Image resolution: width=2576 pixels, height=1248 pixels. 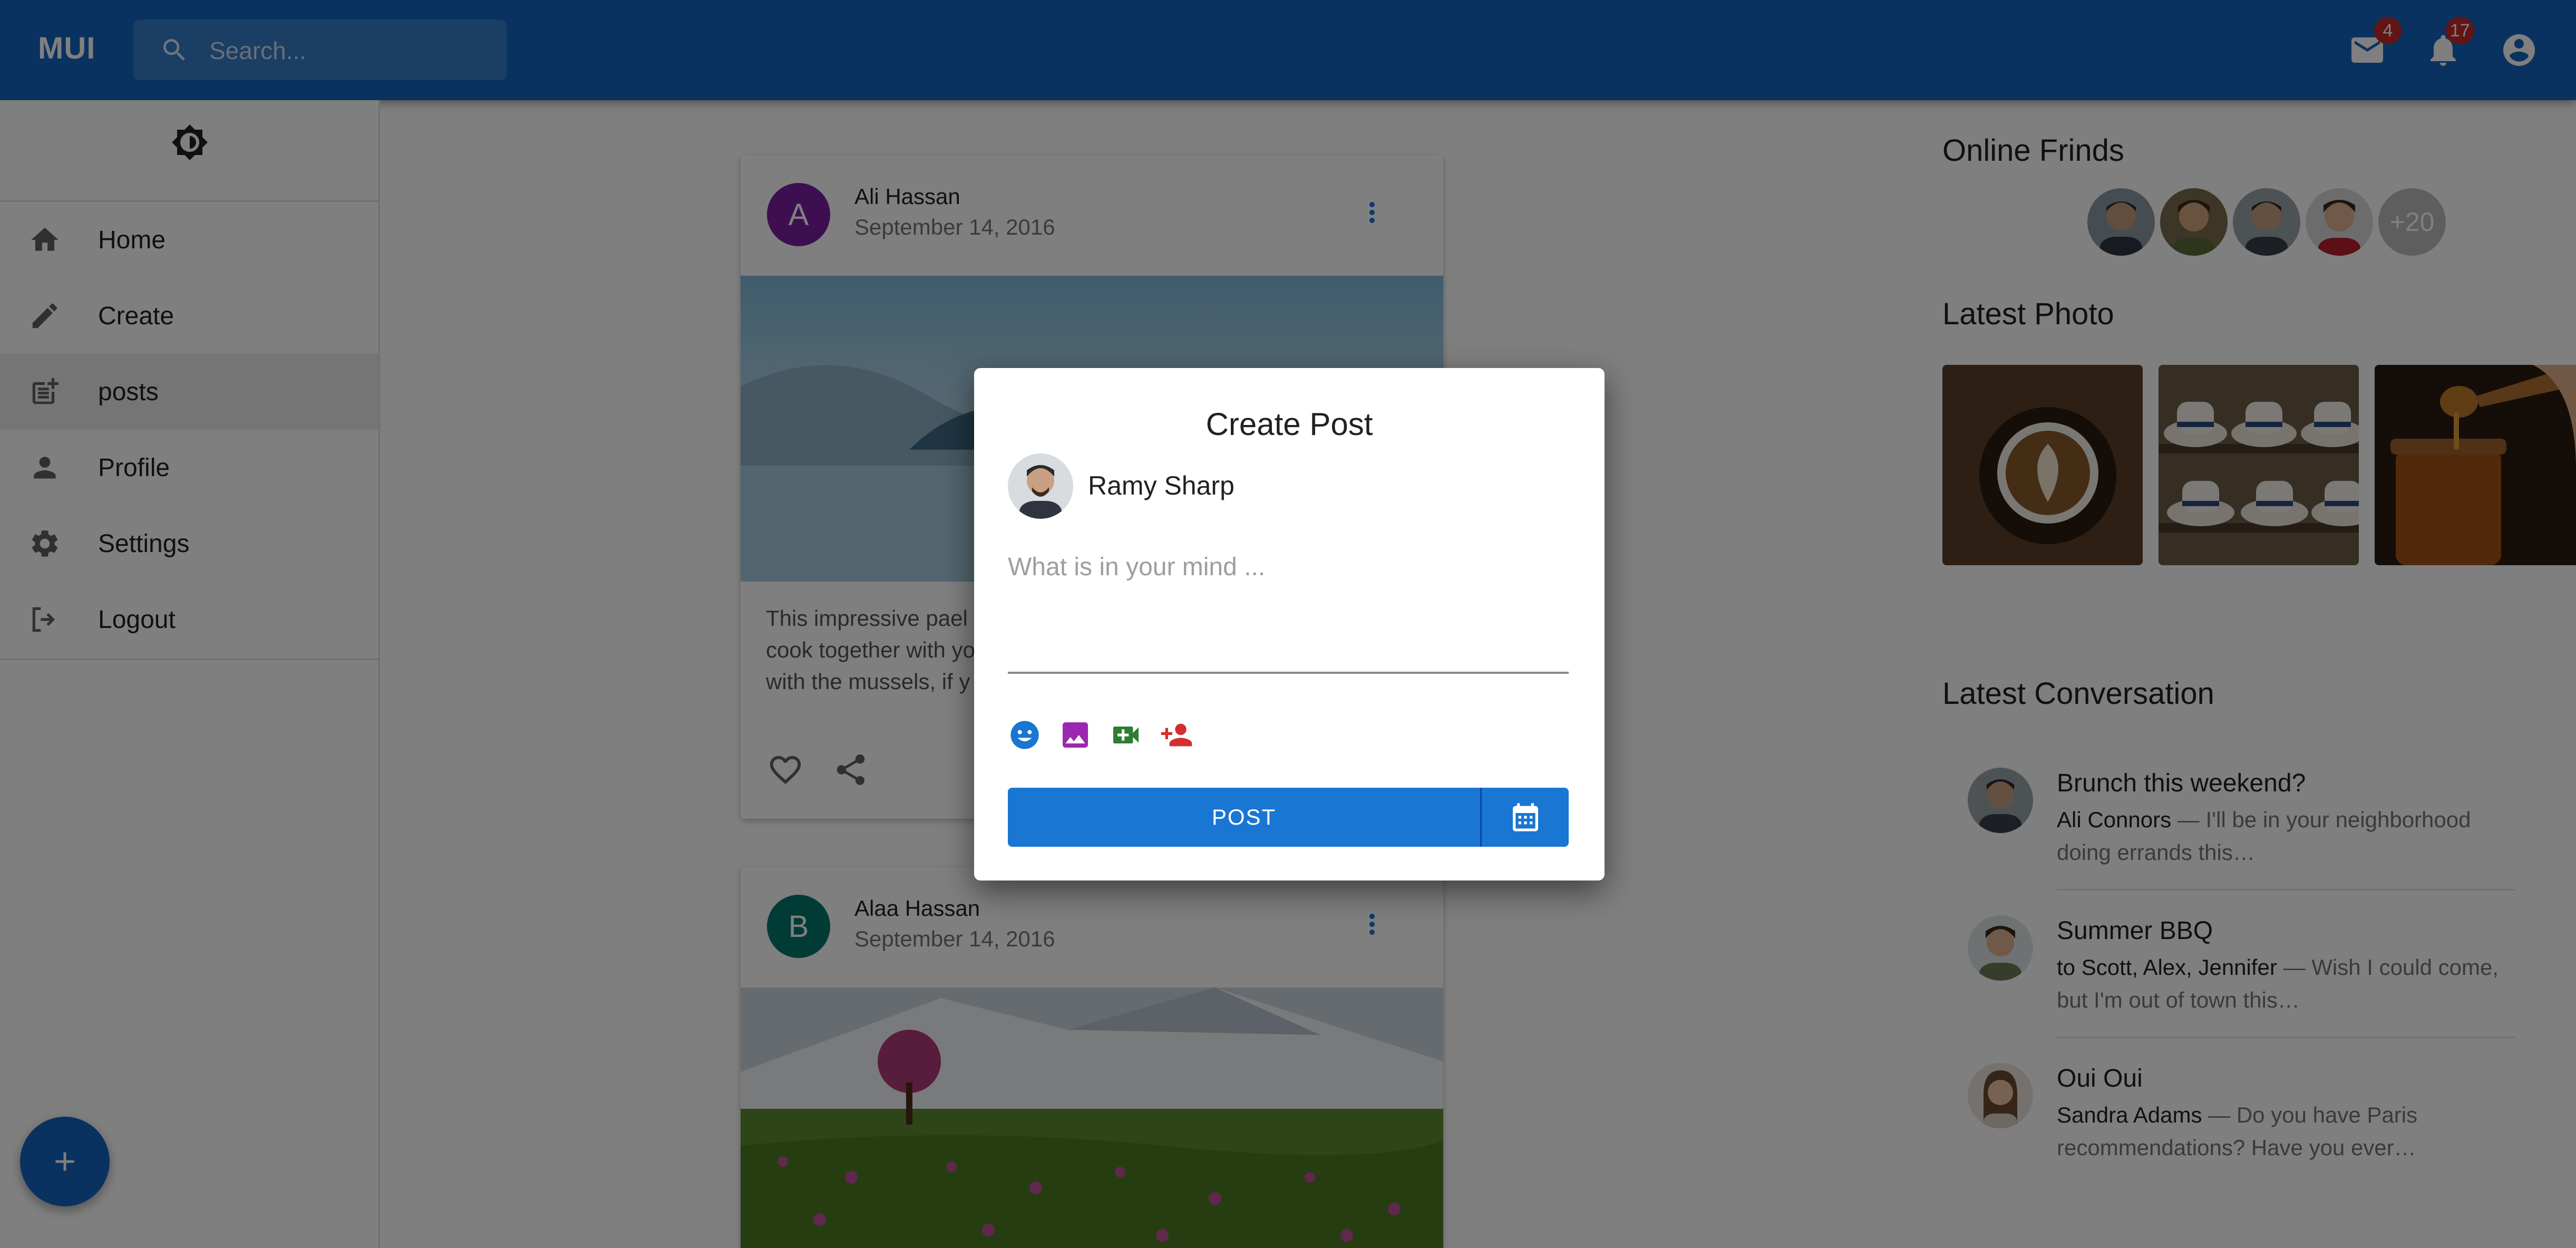 I want to click on video-icon, so click(x=1126, y=735).